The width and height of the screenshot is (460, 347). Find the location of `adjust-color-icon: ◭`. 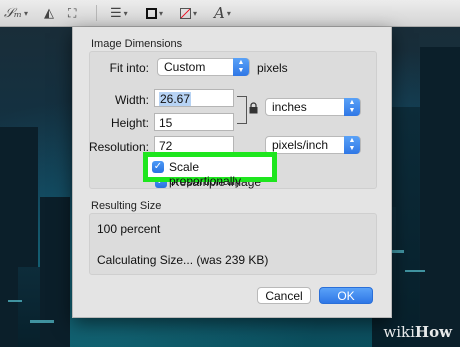

adjust-color-icon: ◭ is located at coordinates (49, 12).